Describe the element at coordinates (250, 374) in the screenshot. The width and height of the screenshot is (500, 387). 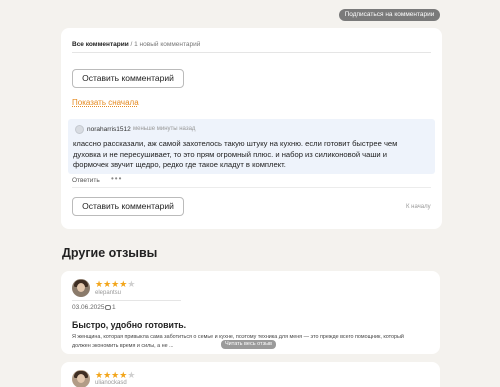
I see `review-card: ★★★★★ ulianockasd` at that location.